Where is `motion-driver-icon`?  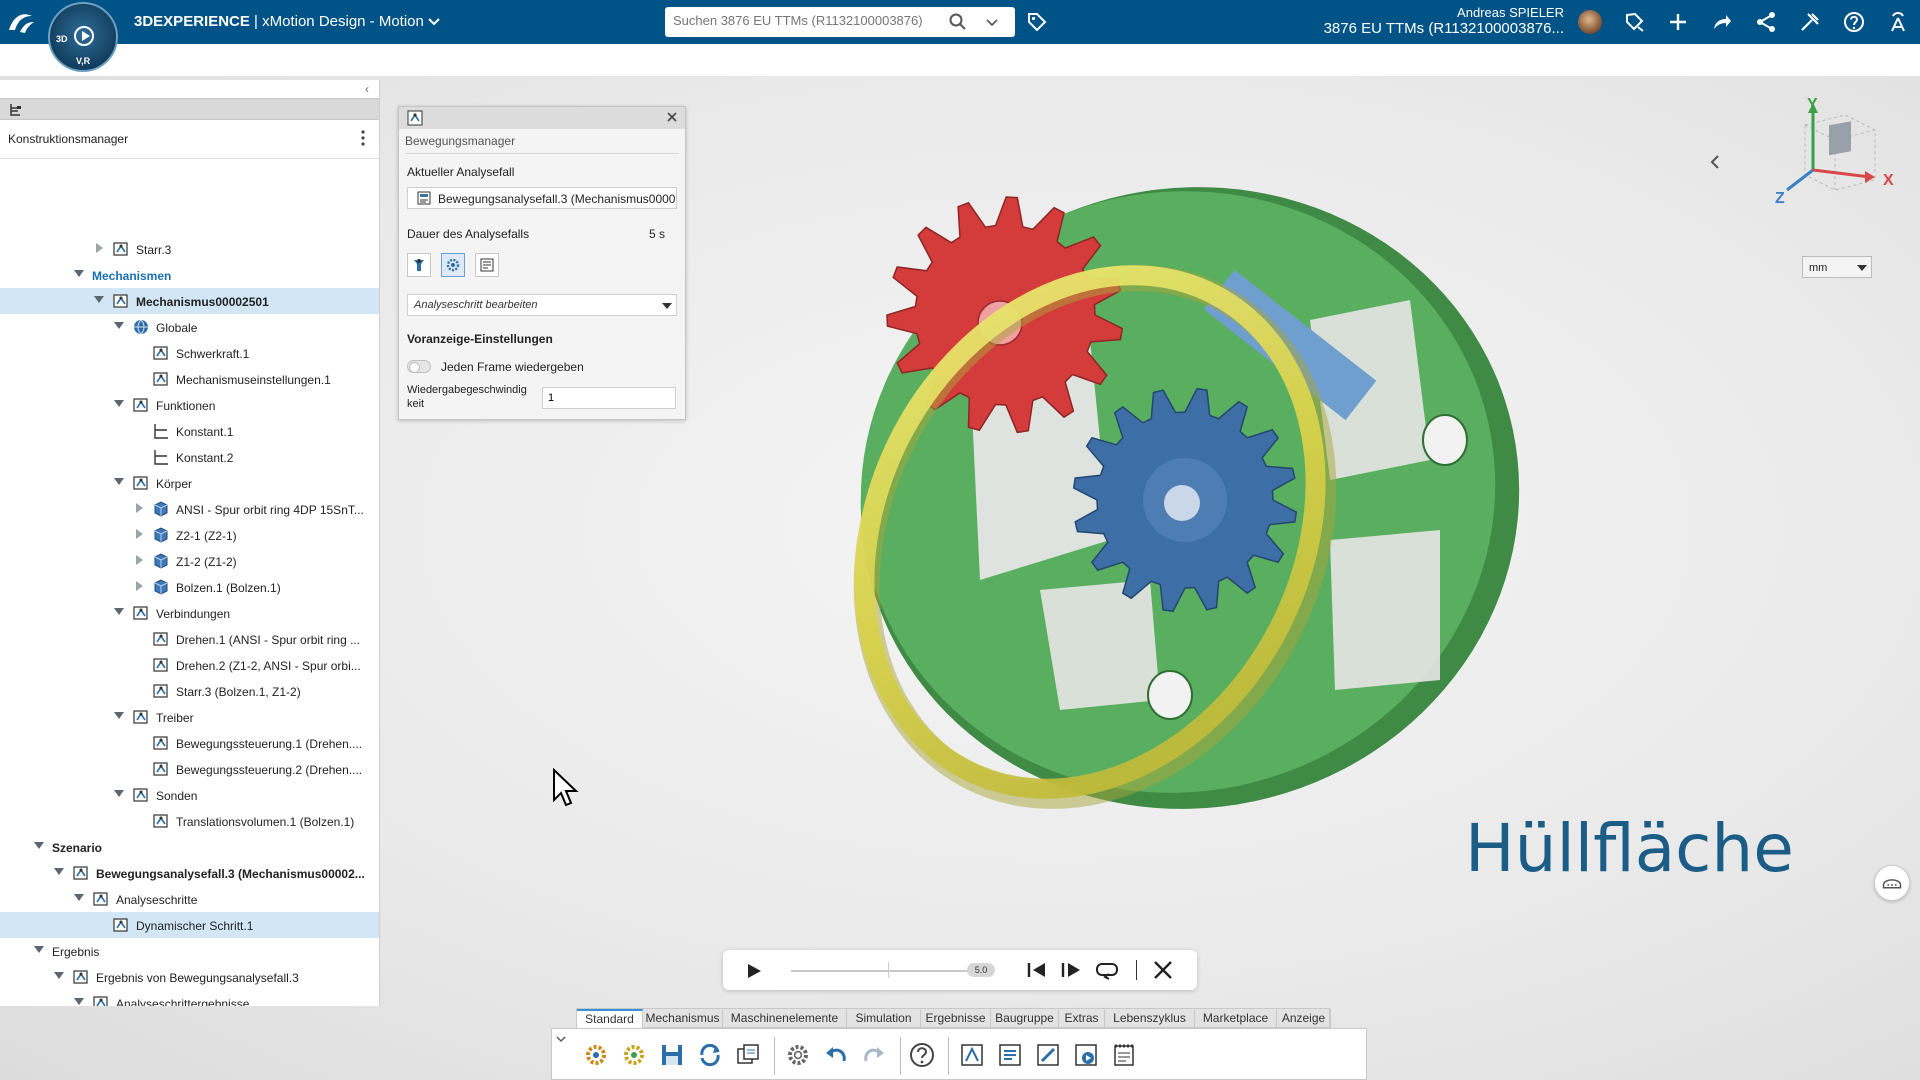
motion-driver-icon is located at coordinates (972, 1055).